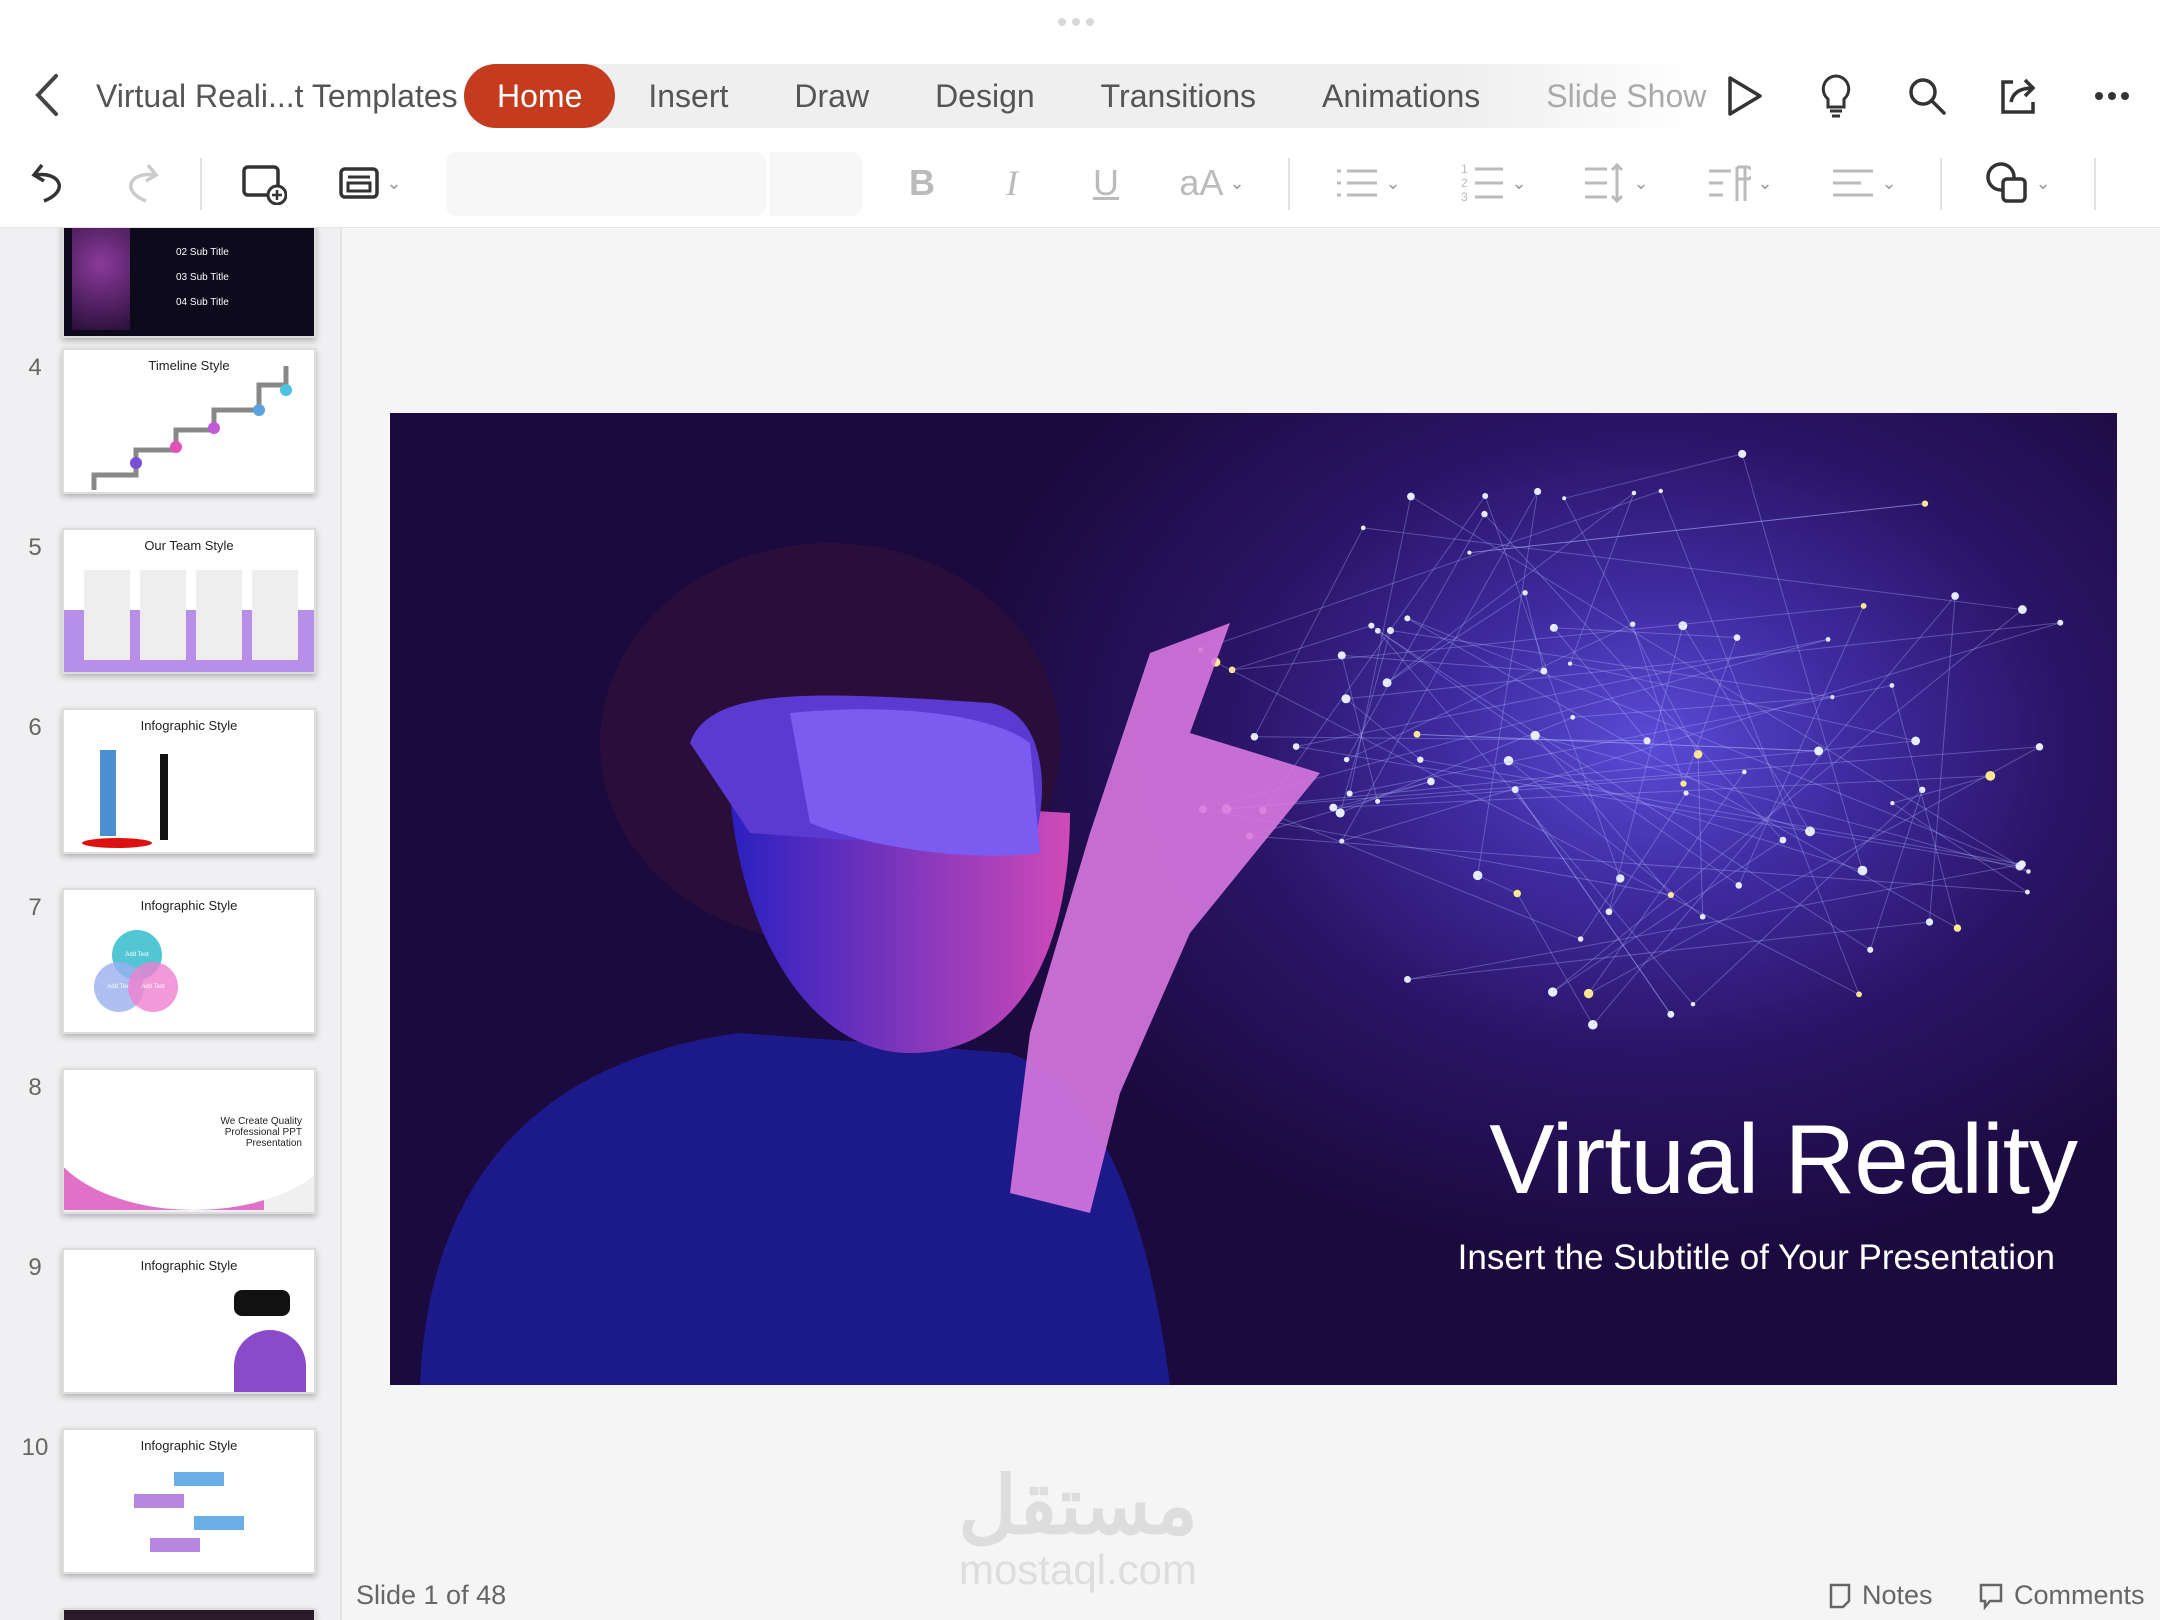  What do you see at coordinates (35, 1087) in the screenshot?
I see `slide-number: 8` at bounding box center [35, 1087].